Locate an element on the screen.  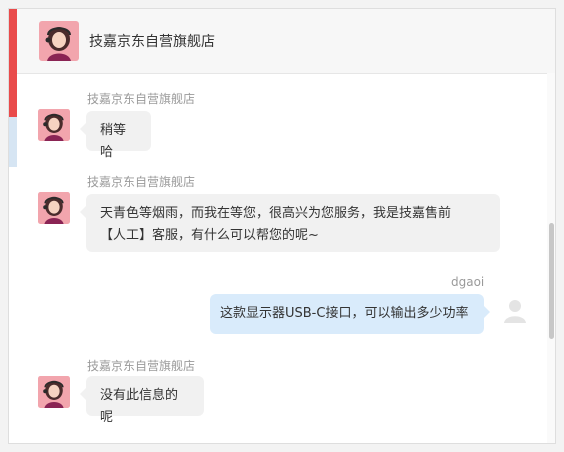
scrollbar-thumb is located at coordinates (551, 281).